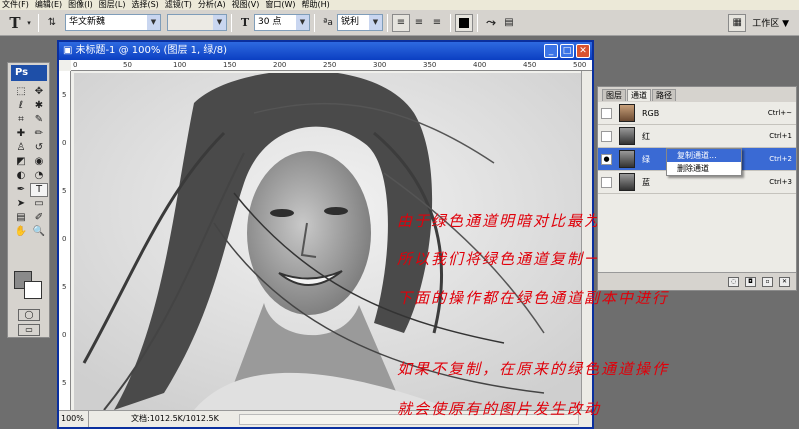 The image size is (799, 429). What do you see at coordinates (39, 190) in the screenshot?
I see `type-icon: T` at bounding box center [39, 190].